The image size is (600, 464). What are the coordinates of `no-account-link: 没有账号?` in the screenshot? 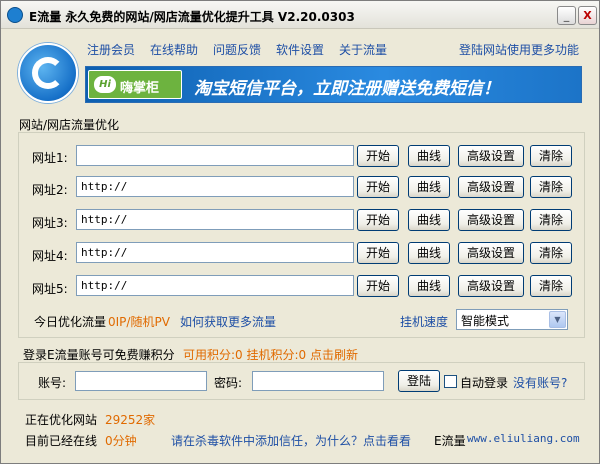 It's located at (540, 382).